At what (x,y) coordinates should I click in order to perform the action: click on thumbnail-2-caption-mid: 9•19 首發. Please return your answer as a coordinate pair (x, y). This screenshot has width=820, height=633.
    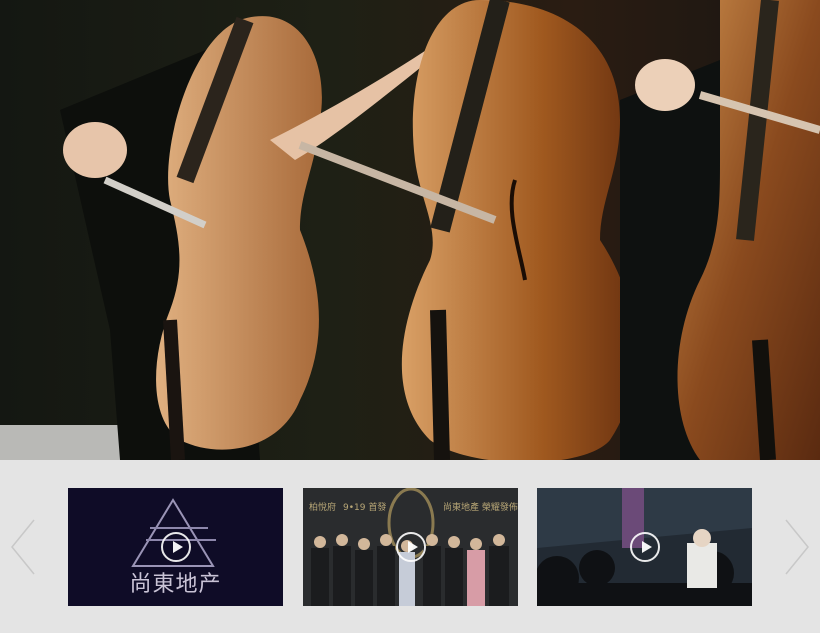
    Looking at the image, I should click on (365, 508).